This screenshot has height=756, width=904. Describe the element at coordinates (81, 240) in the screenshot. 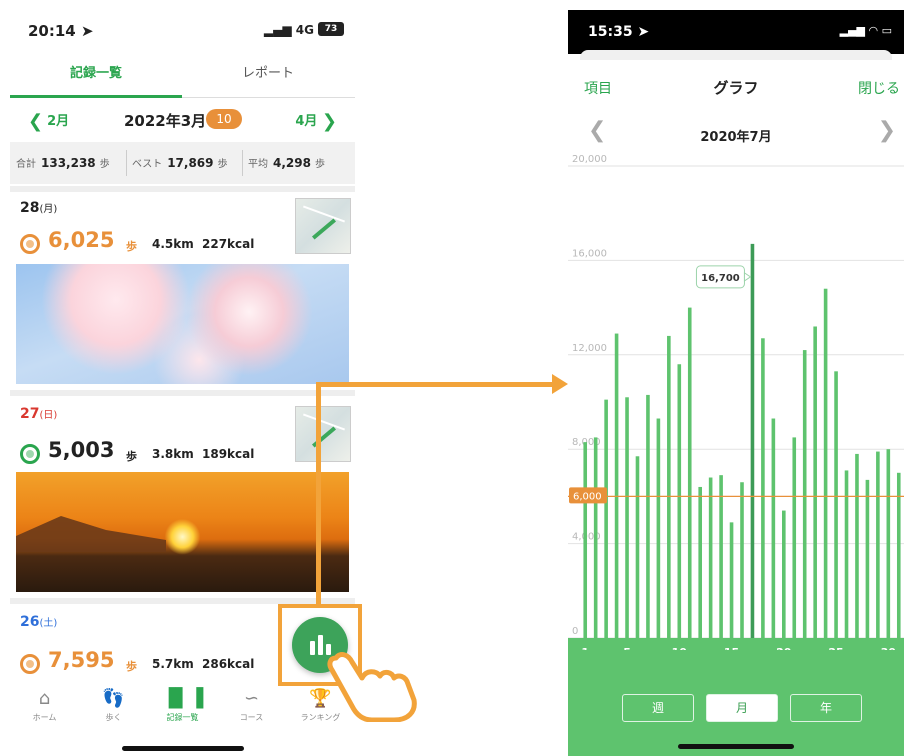

I see `steps-count: 6,025` at that location.